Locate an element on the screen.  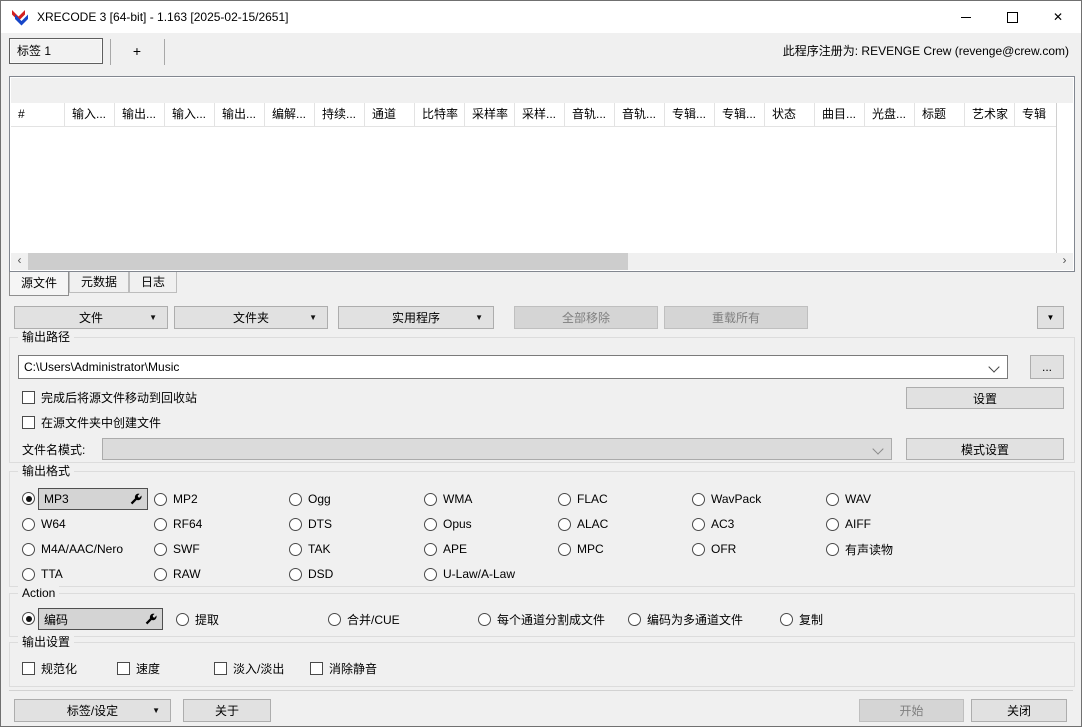
action-option-encode-multichannel: 编码为多通道文件 is located at coordinates (685, 619).